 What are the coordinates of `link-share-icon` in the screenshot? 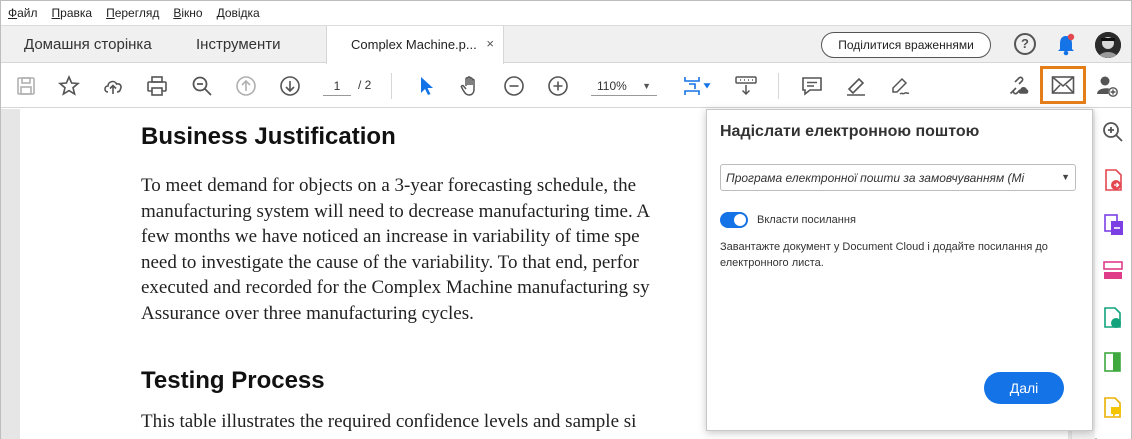 It's located at (1018, 86).